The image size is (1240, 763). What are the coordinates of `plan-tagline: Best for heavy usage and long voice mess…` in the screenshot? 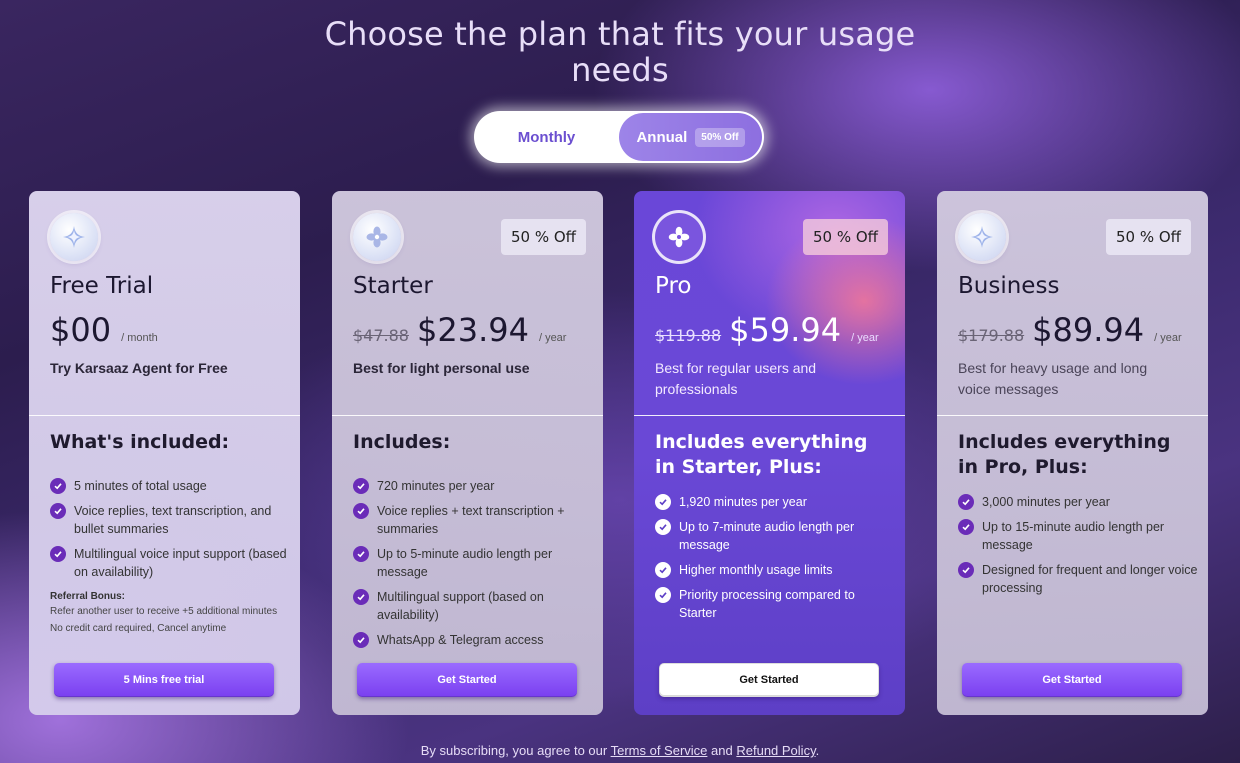 It's located at (1053, 378).